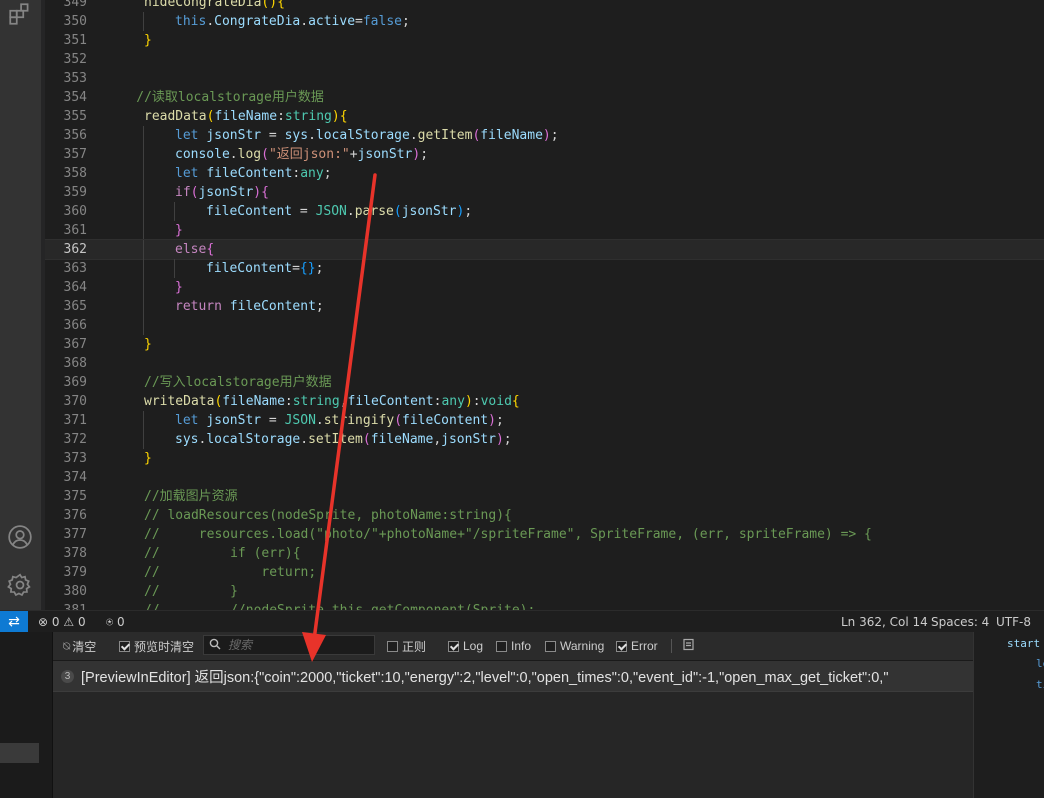 The image size is (1044, 798). I want to click on left-panel-selection, so click(19, 753).